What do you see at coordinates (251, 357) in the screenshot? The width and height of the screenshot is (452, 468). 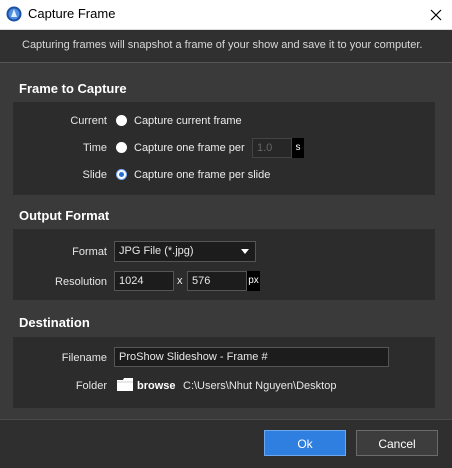 I see `filename-input: ProShow Slideshow - Frame #` at bounding box center [251, 357].